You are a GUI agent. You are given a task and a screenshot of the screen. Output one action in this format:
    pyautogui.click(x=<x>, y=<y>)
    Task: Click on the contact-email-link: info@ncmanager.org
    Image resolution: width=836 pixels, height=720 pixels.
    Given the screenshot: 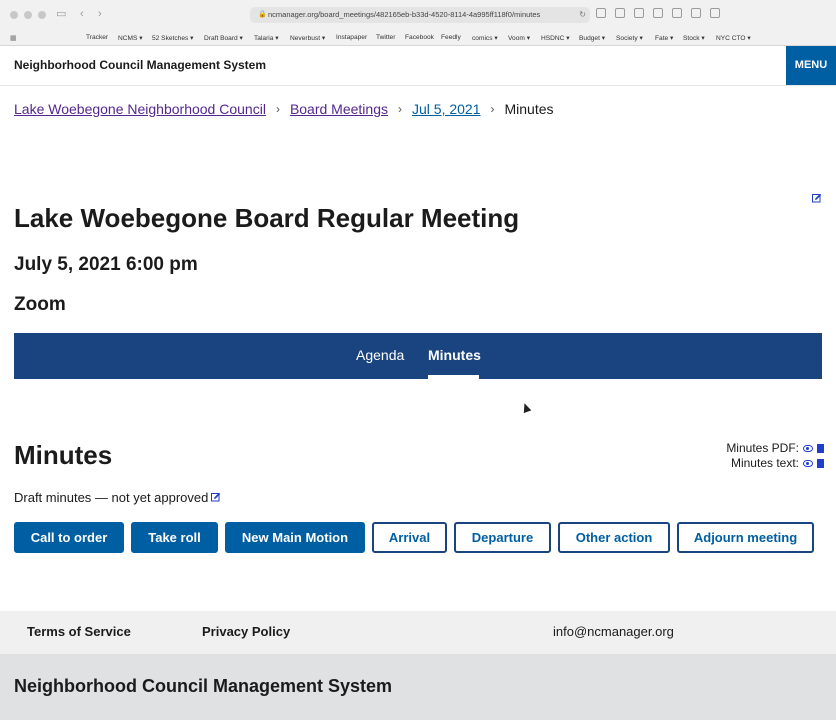 What is the action you would take?
    pyautogui.click(x=613, y=631)
    